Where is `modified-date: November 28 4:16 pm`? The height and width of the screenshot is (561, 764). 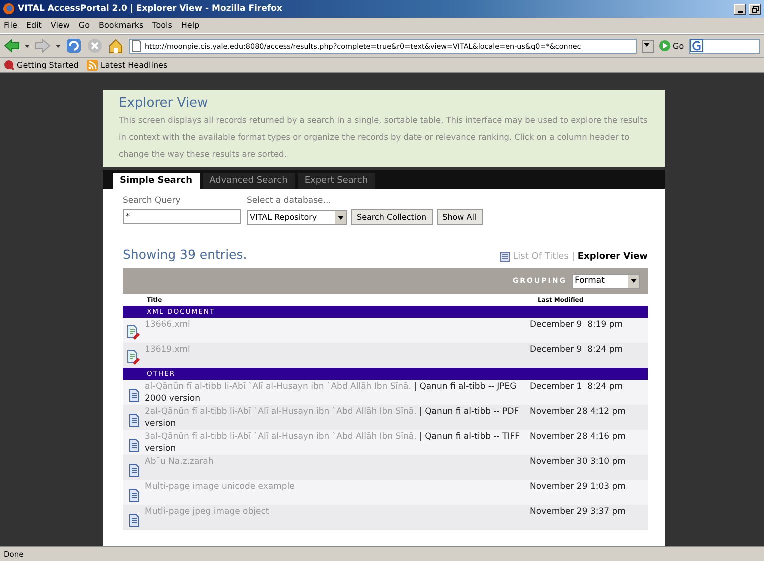
modified-date: November 28 4:16 pm is located at coordinates (578, 437).